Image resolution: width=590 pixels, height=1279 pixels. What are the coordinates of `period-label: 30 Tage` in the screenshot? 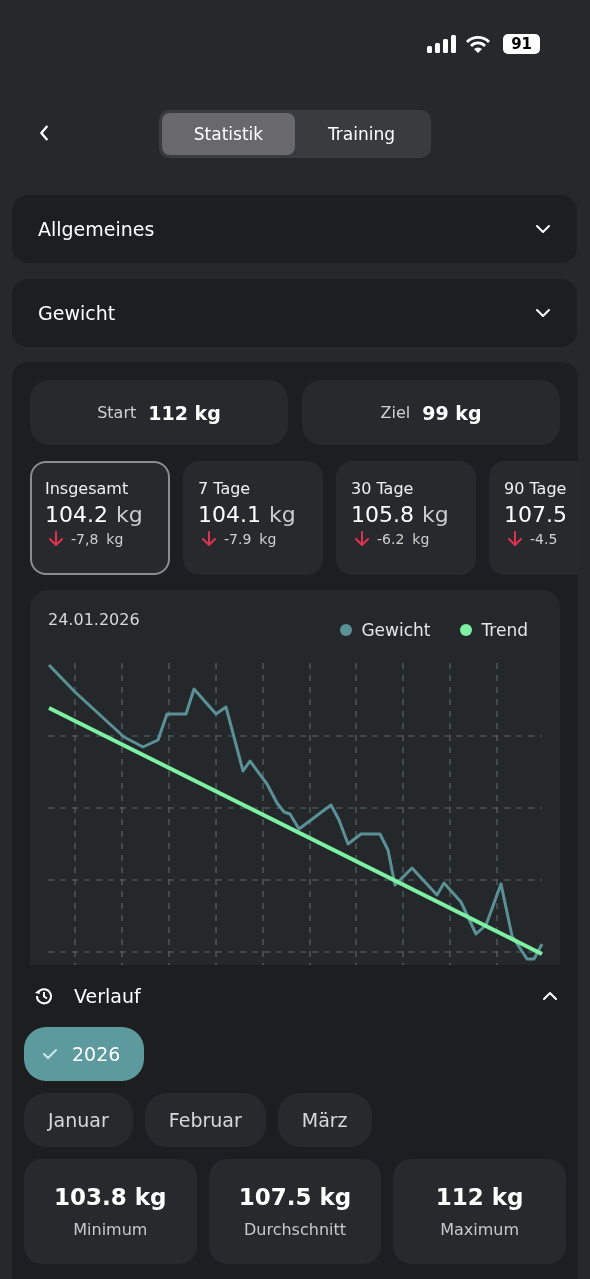 It's located at (383, 488).